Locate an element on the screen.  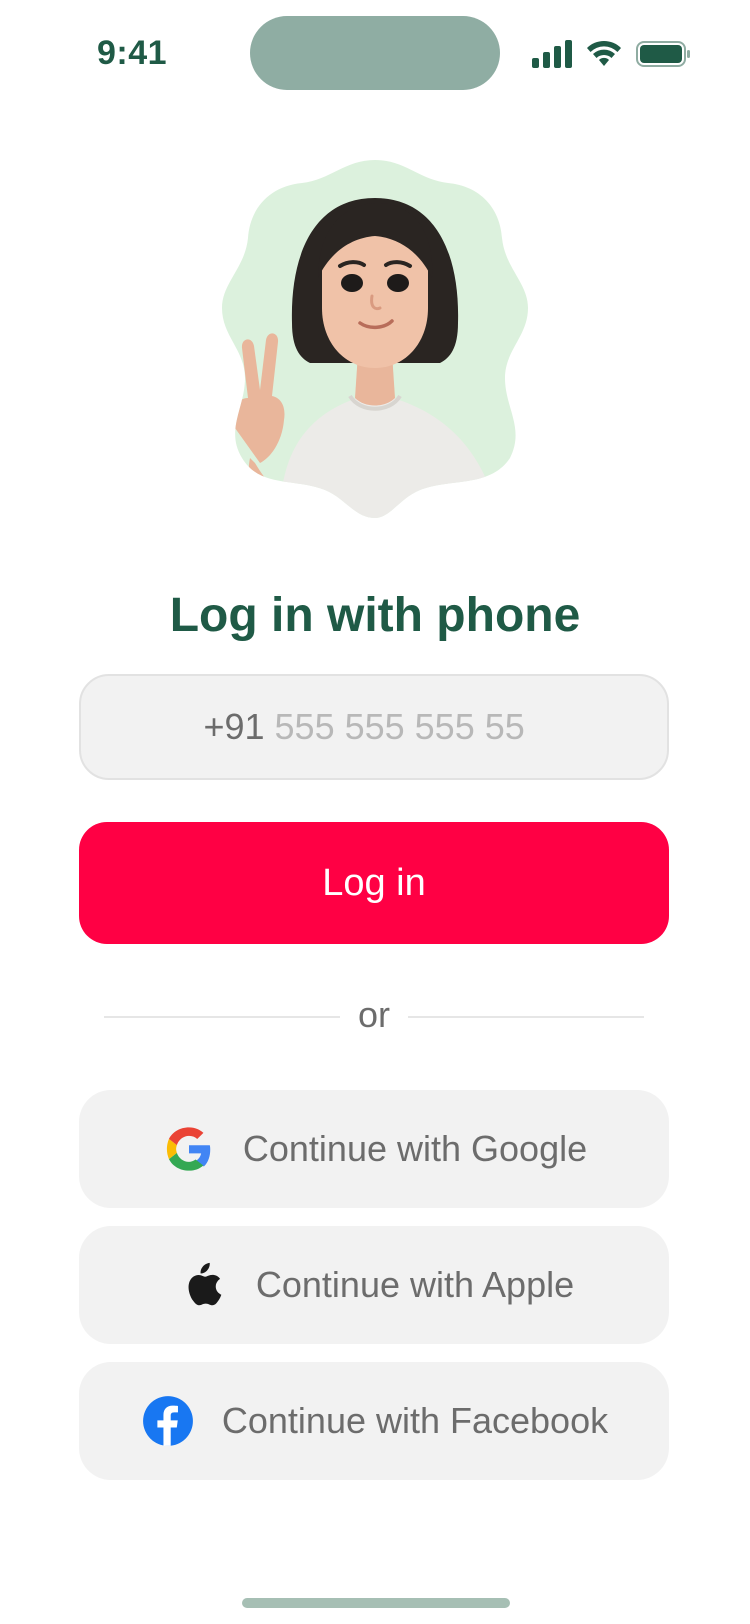
google-button: Continue with Google is located at coordinates (374, 1149).